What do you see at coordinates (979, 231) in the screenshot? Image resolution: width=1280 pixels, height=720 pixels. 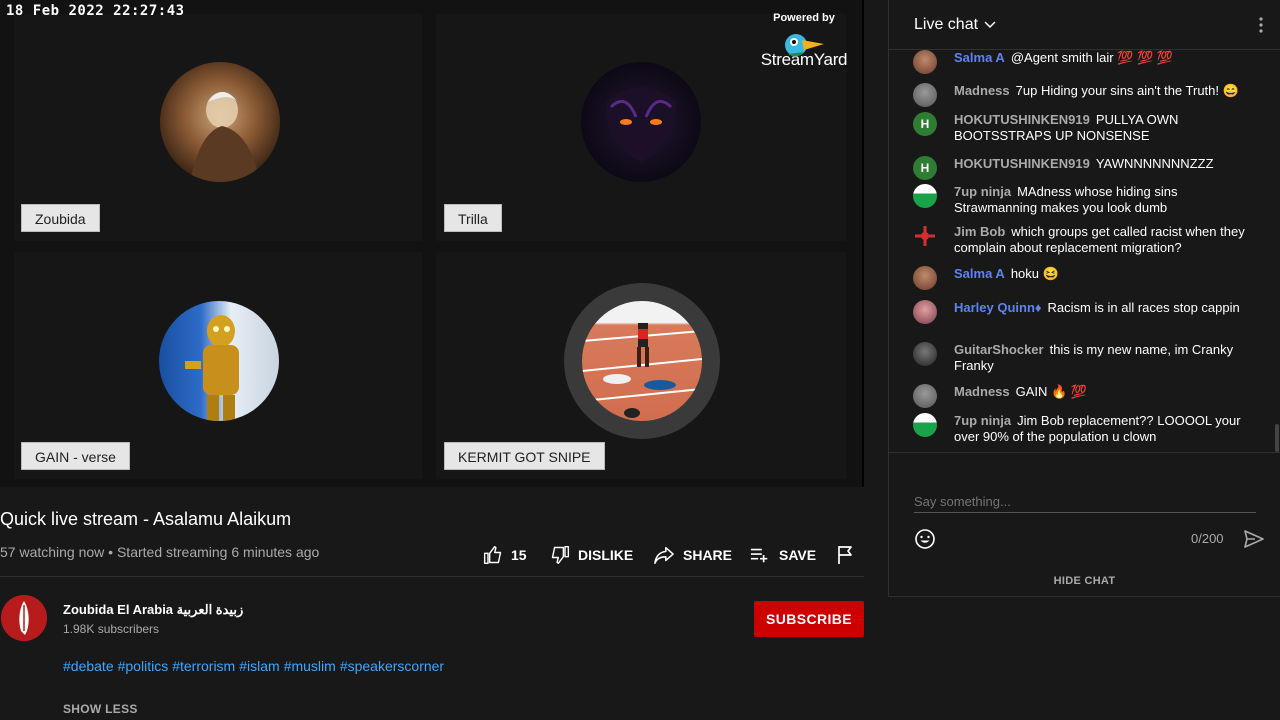 I see `chat-author: Jim Bob` at bounding box center [979, 231].